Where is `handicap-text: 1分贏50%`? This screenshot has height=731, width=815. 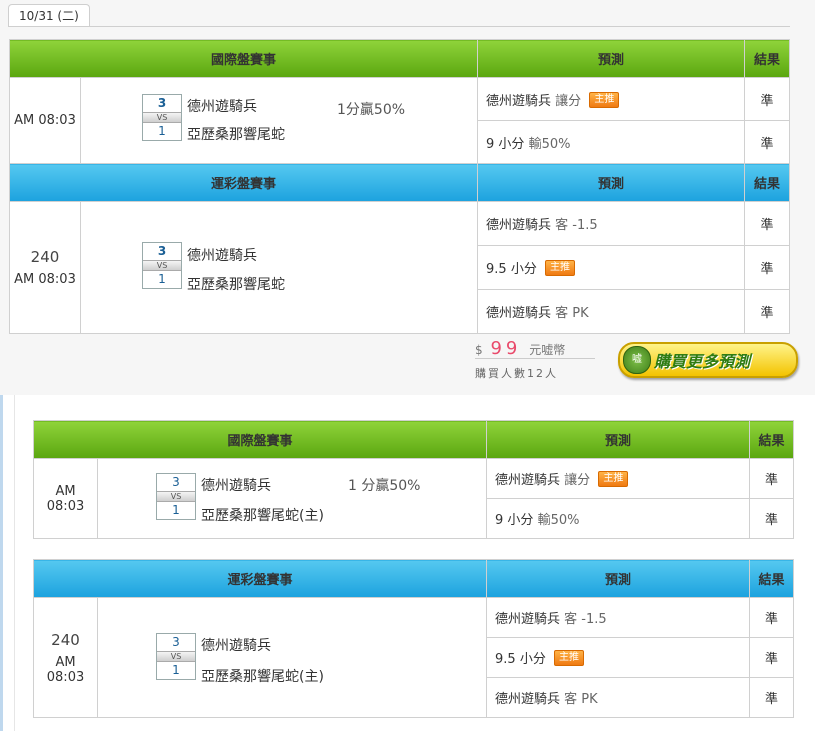 handicap-text: 1分贏50% is located at coordinates (371, 110).